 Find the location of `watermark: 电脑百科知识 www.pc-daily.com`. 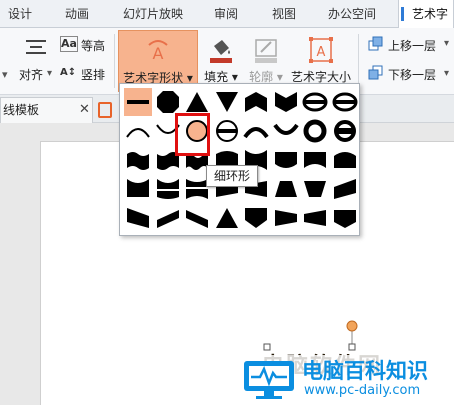

watermark: 电脑百科知识 www.pc-daily.com is located at coordinates (343, 380).